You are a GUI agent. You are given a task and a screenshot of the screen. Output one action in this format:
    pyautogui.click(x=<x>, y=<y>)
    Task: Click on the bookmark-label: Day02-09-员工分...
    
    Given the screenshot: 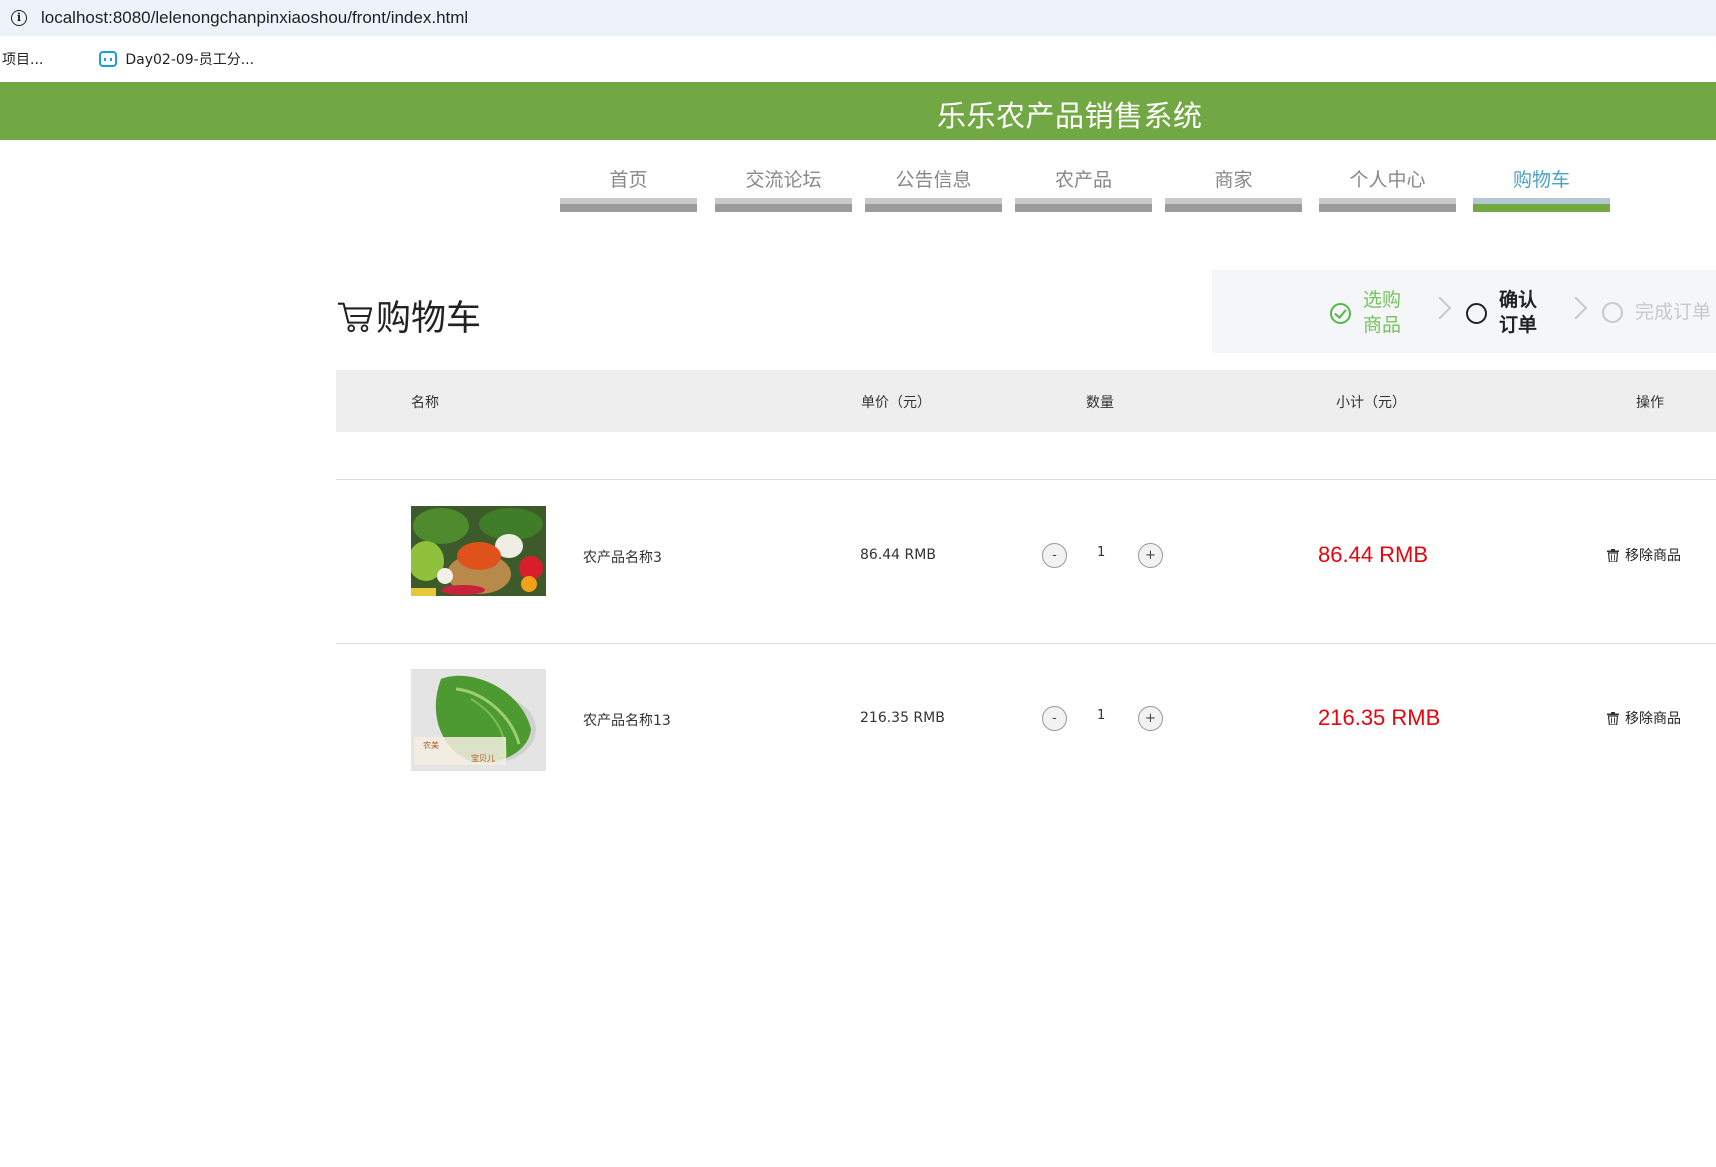 What is the action you would take?
    pyautogui.click(x=190, y=60)
    